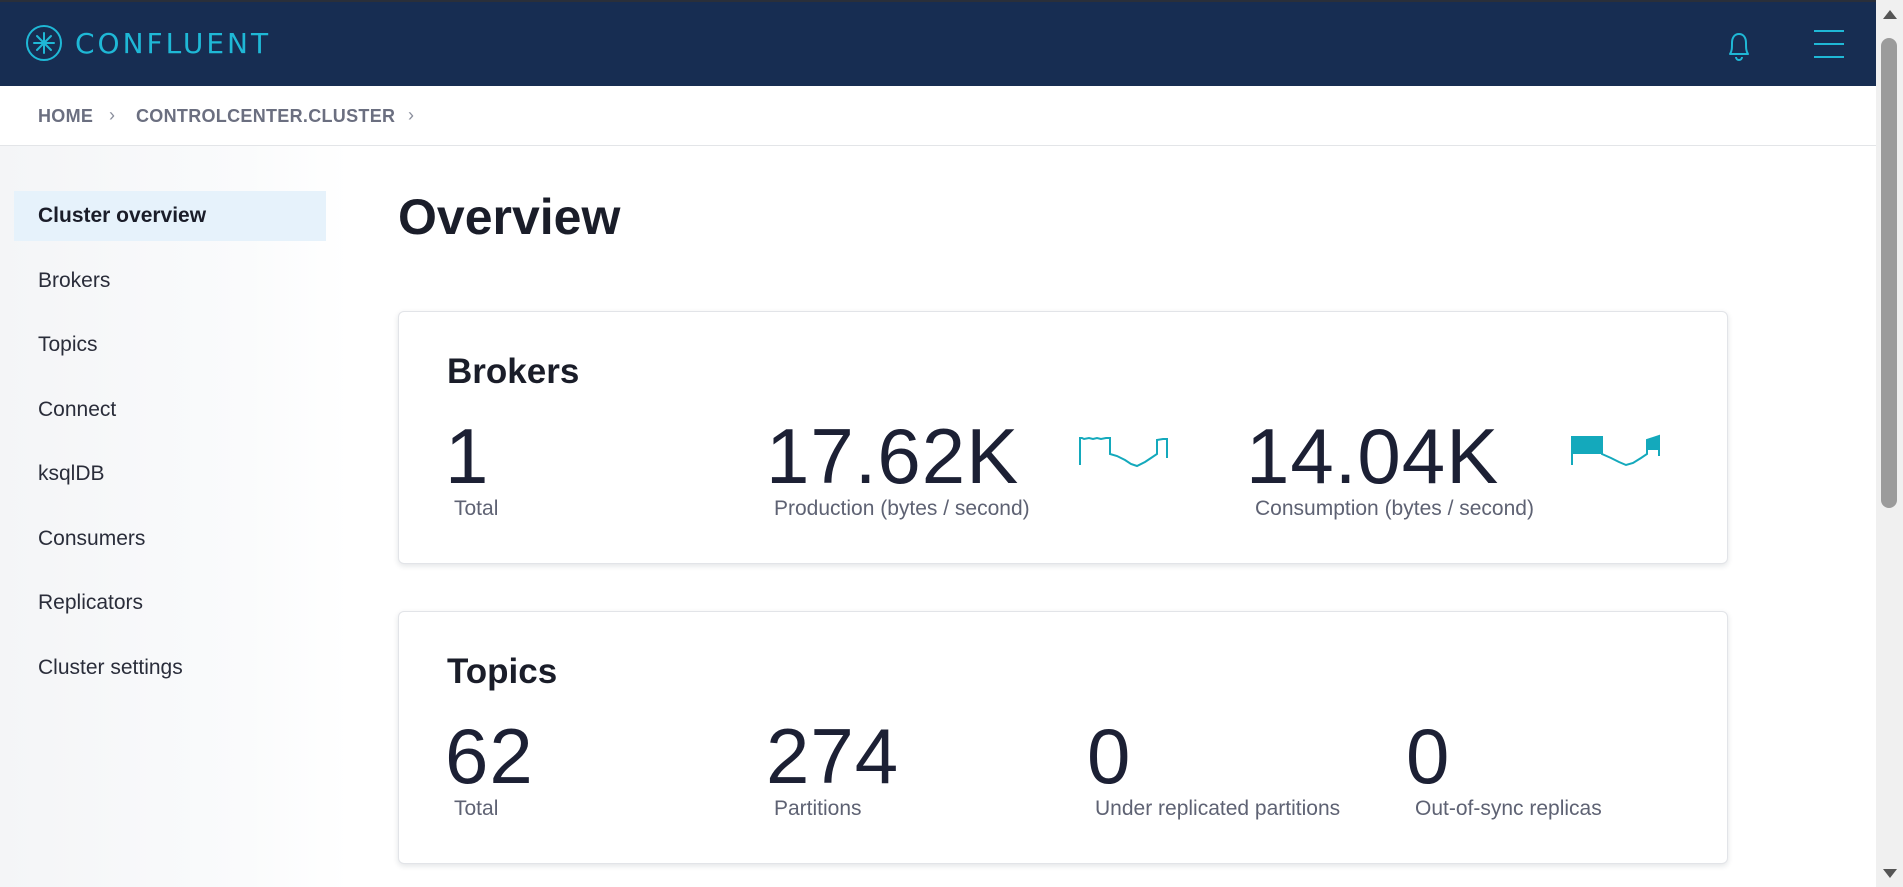 Image resolution: width=1903 pixels, height=887 pixels. Describe the element at coordinates (476, 508) in the screenshot. I see `brokers-total-label: Total` at that location.